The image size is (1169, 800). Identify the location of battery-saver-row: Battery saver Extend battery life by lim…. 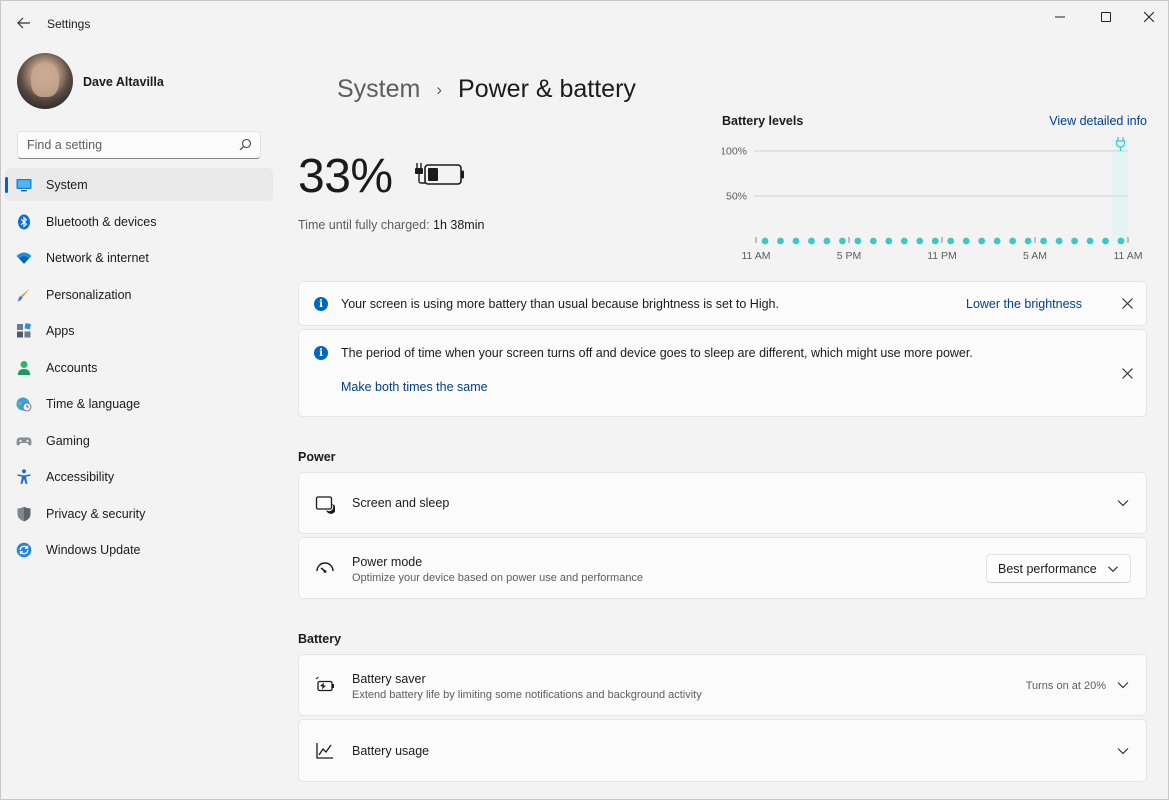
(722, 685).